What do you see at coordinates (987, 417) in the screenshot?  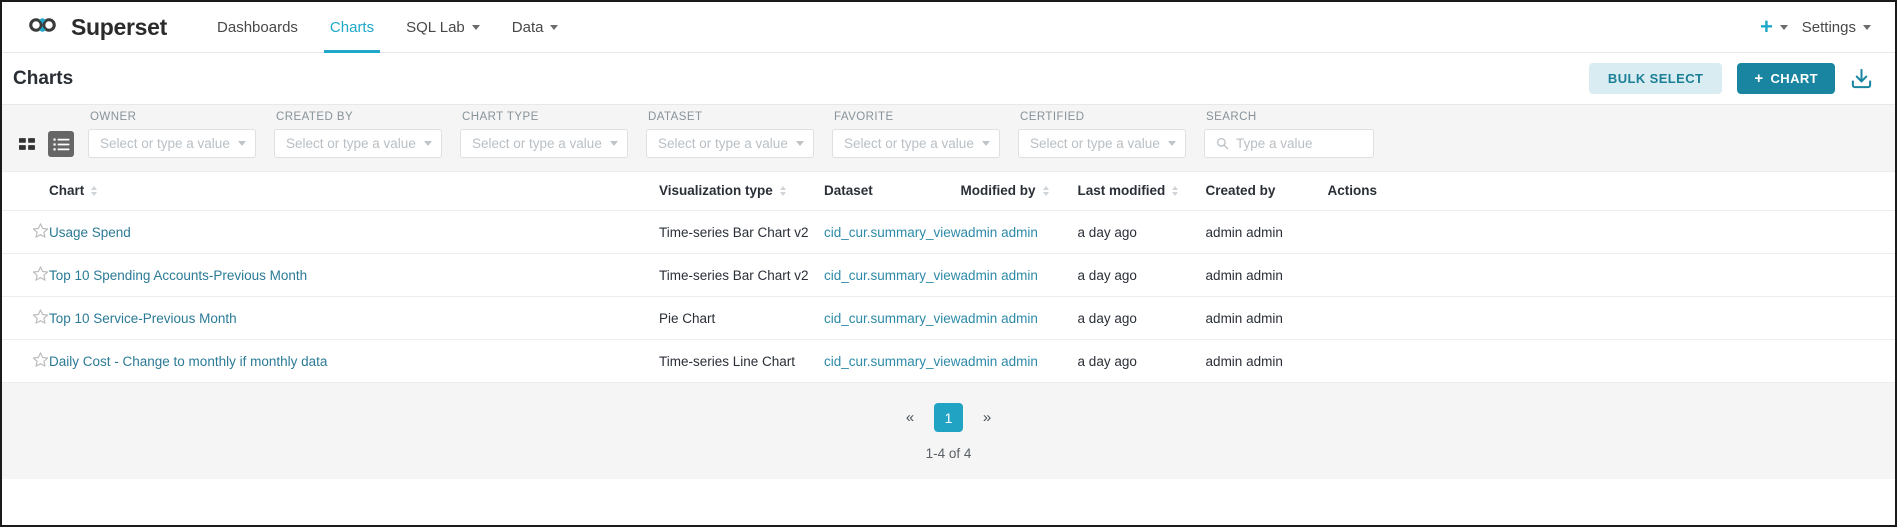 I see `pagination-next-button: »` at bounding box center [987, 417].